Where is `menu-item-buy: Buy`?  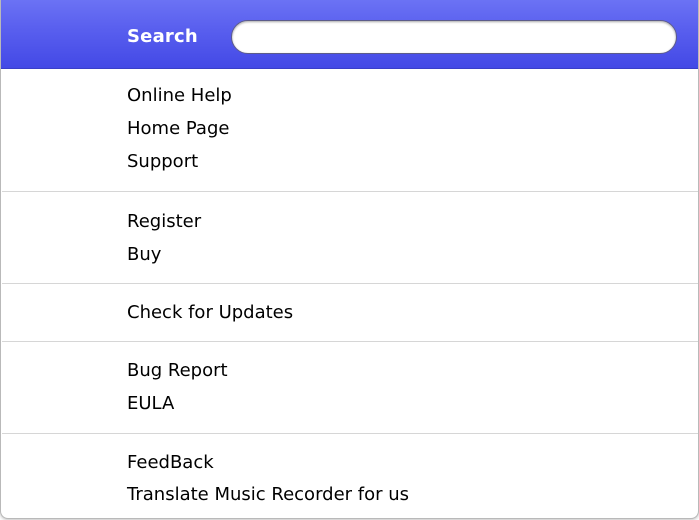
menu-item-buy: Buy is located at coordinates (144, 255).